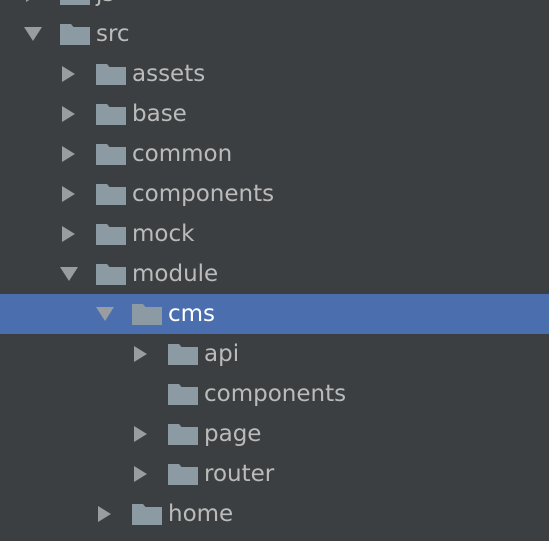 This screenshot has height=541, width=549. Describe the element at coordinates (239, 474) in the screenshot. I see `tree-item-label: router` at that location.